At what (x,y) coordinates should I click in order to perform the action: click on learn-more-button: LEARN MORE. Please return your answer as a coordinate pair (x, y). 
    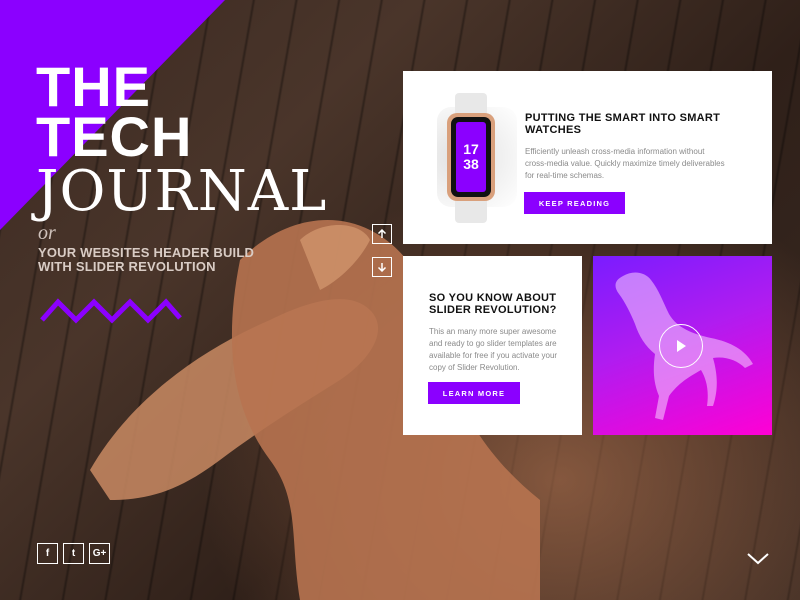
    Looking at the image, I should click on (474, 393).